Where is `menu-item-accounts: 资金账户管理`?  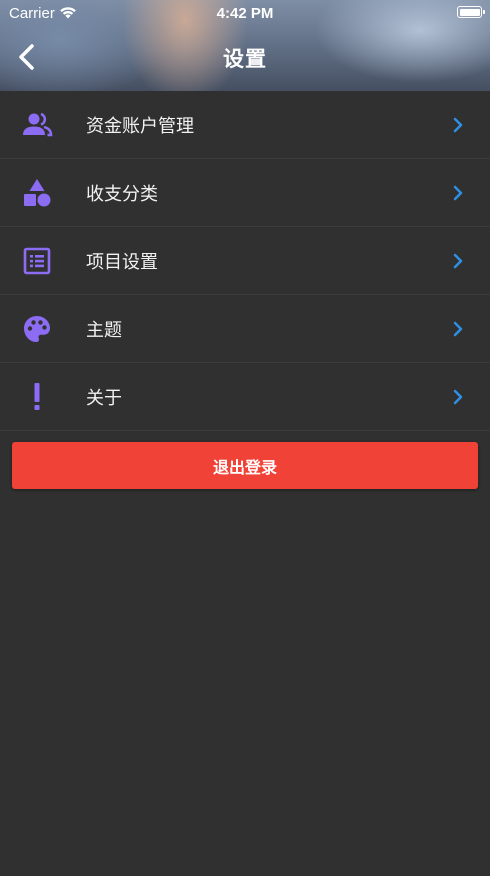 menu-item-accounts: 资金账户管理 is located at coordinates (245, 125).